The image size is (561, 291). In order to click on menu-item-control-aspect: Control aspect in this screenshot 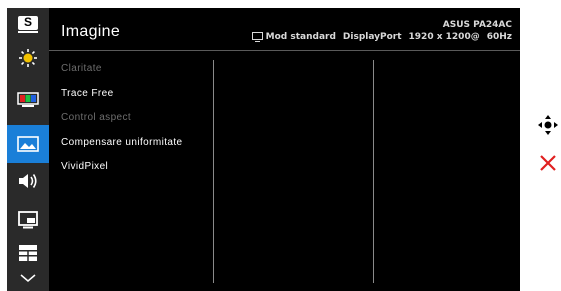, I will do `click(96, 117)`.